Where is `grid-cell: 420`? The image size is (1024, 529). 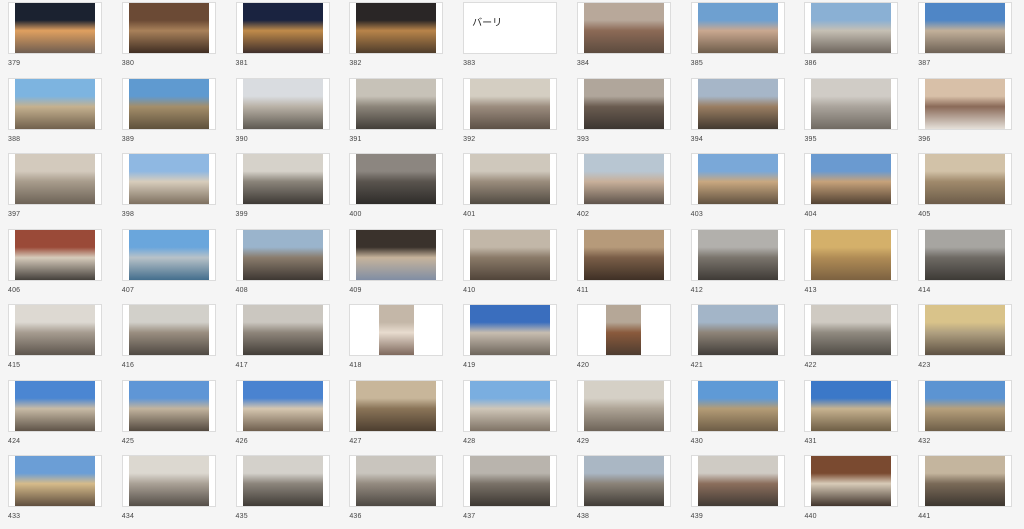 grid-cell: 420 is located at coordinates (626, 340).